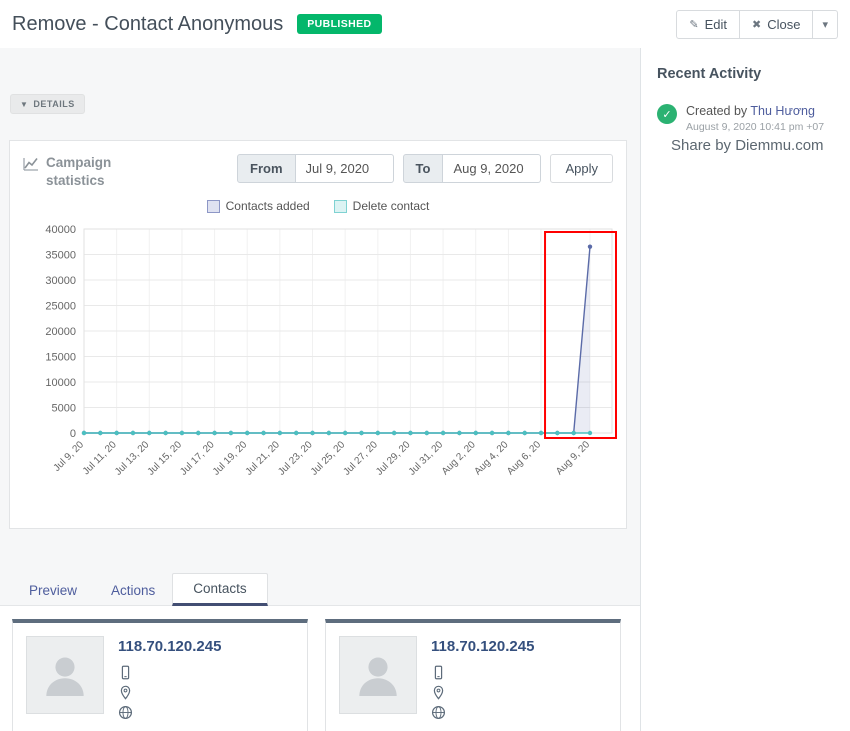  I want to click on caret-down-icon: ▼, so click(24, 104).